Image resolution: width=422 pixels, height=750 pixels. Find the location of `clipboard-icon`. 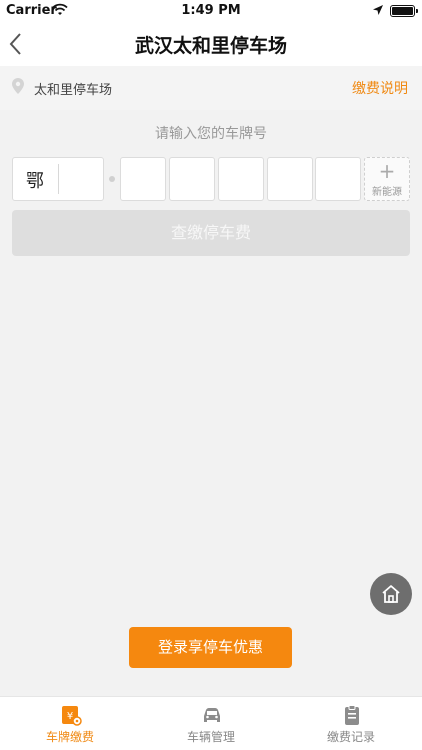

clipboard-icon is located at coordinates (352, 715).